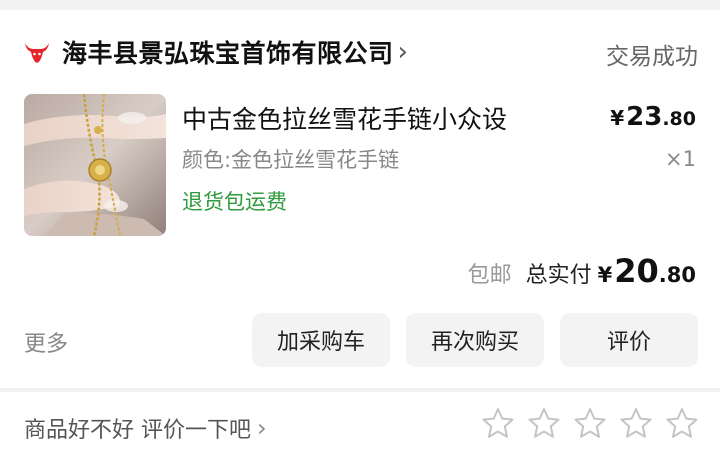  I want to click on review-button: 评价, so click(629, 340).